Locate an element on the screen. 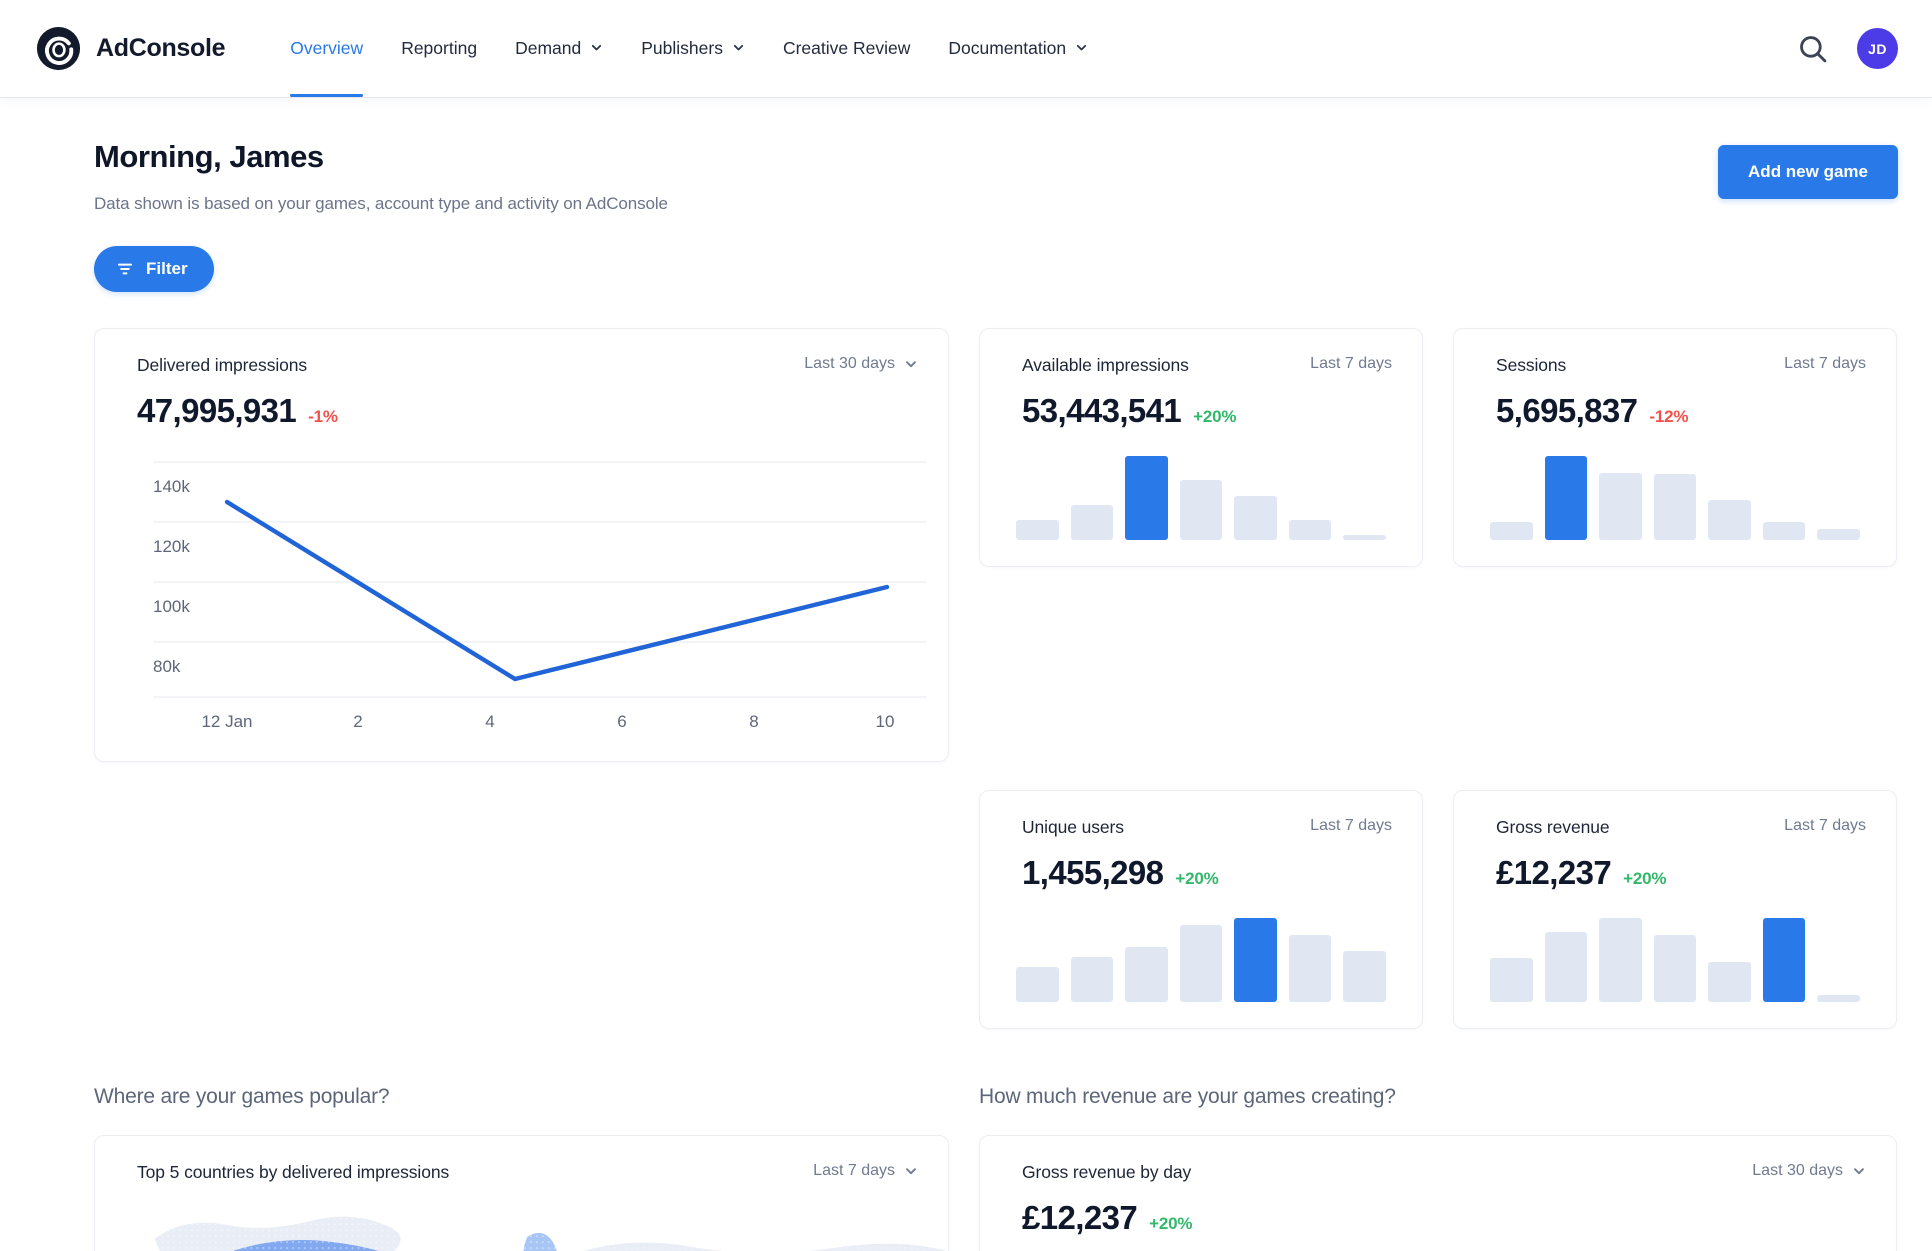 This screenshot has height=1251, width=1932. search-icon is located at coordinates (1813, 49).